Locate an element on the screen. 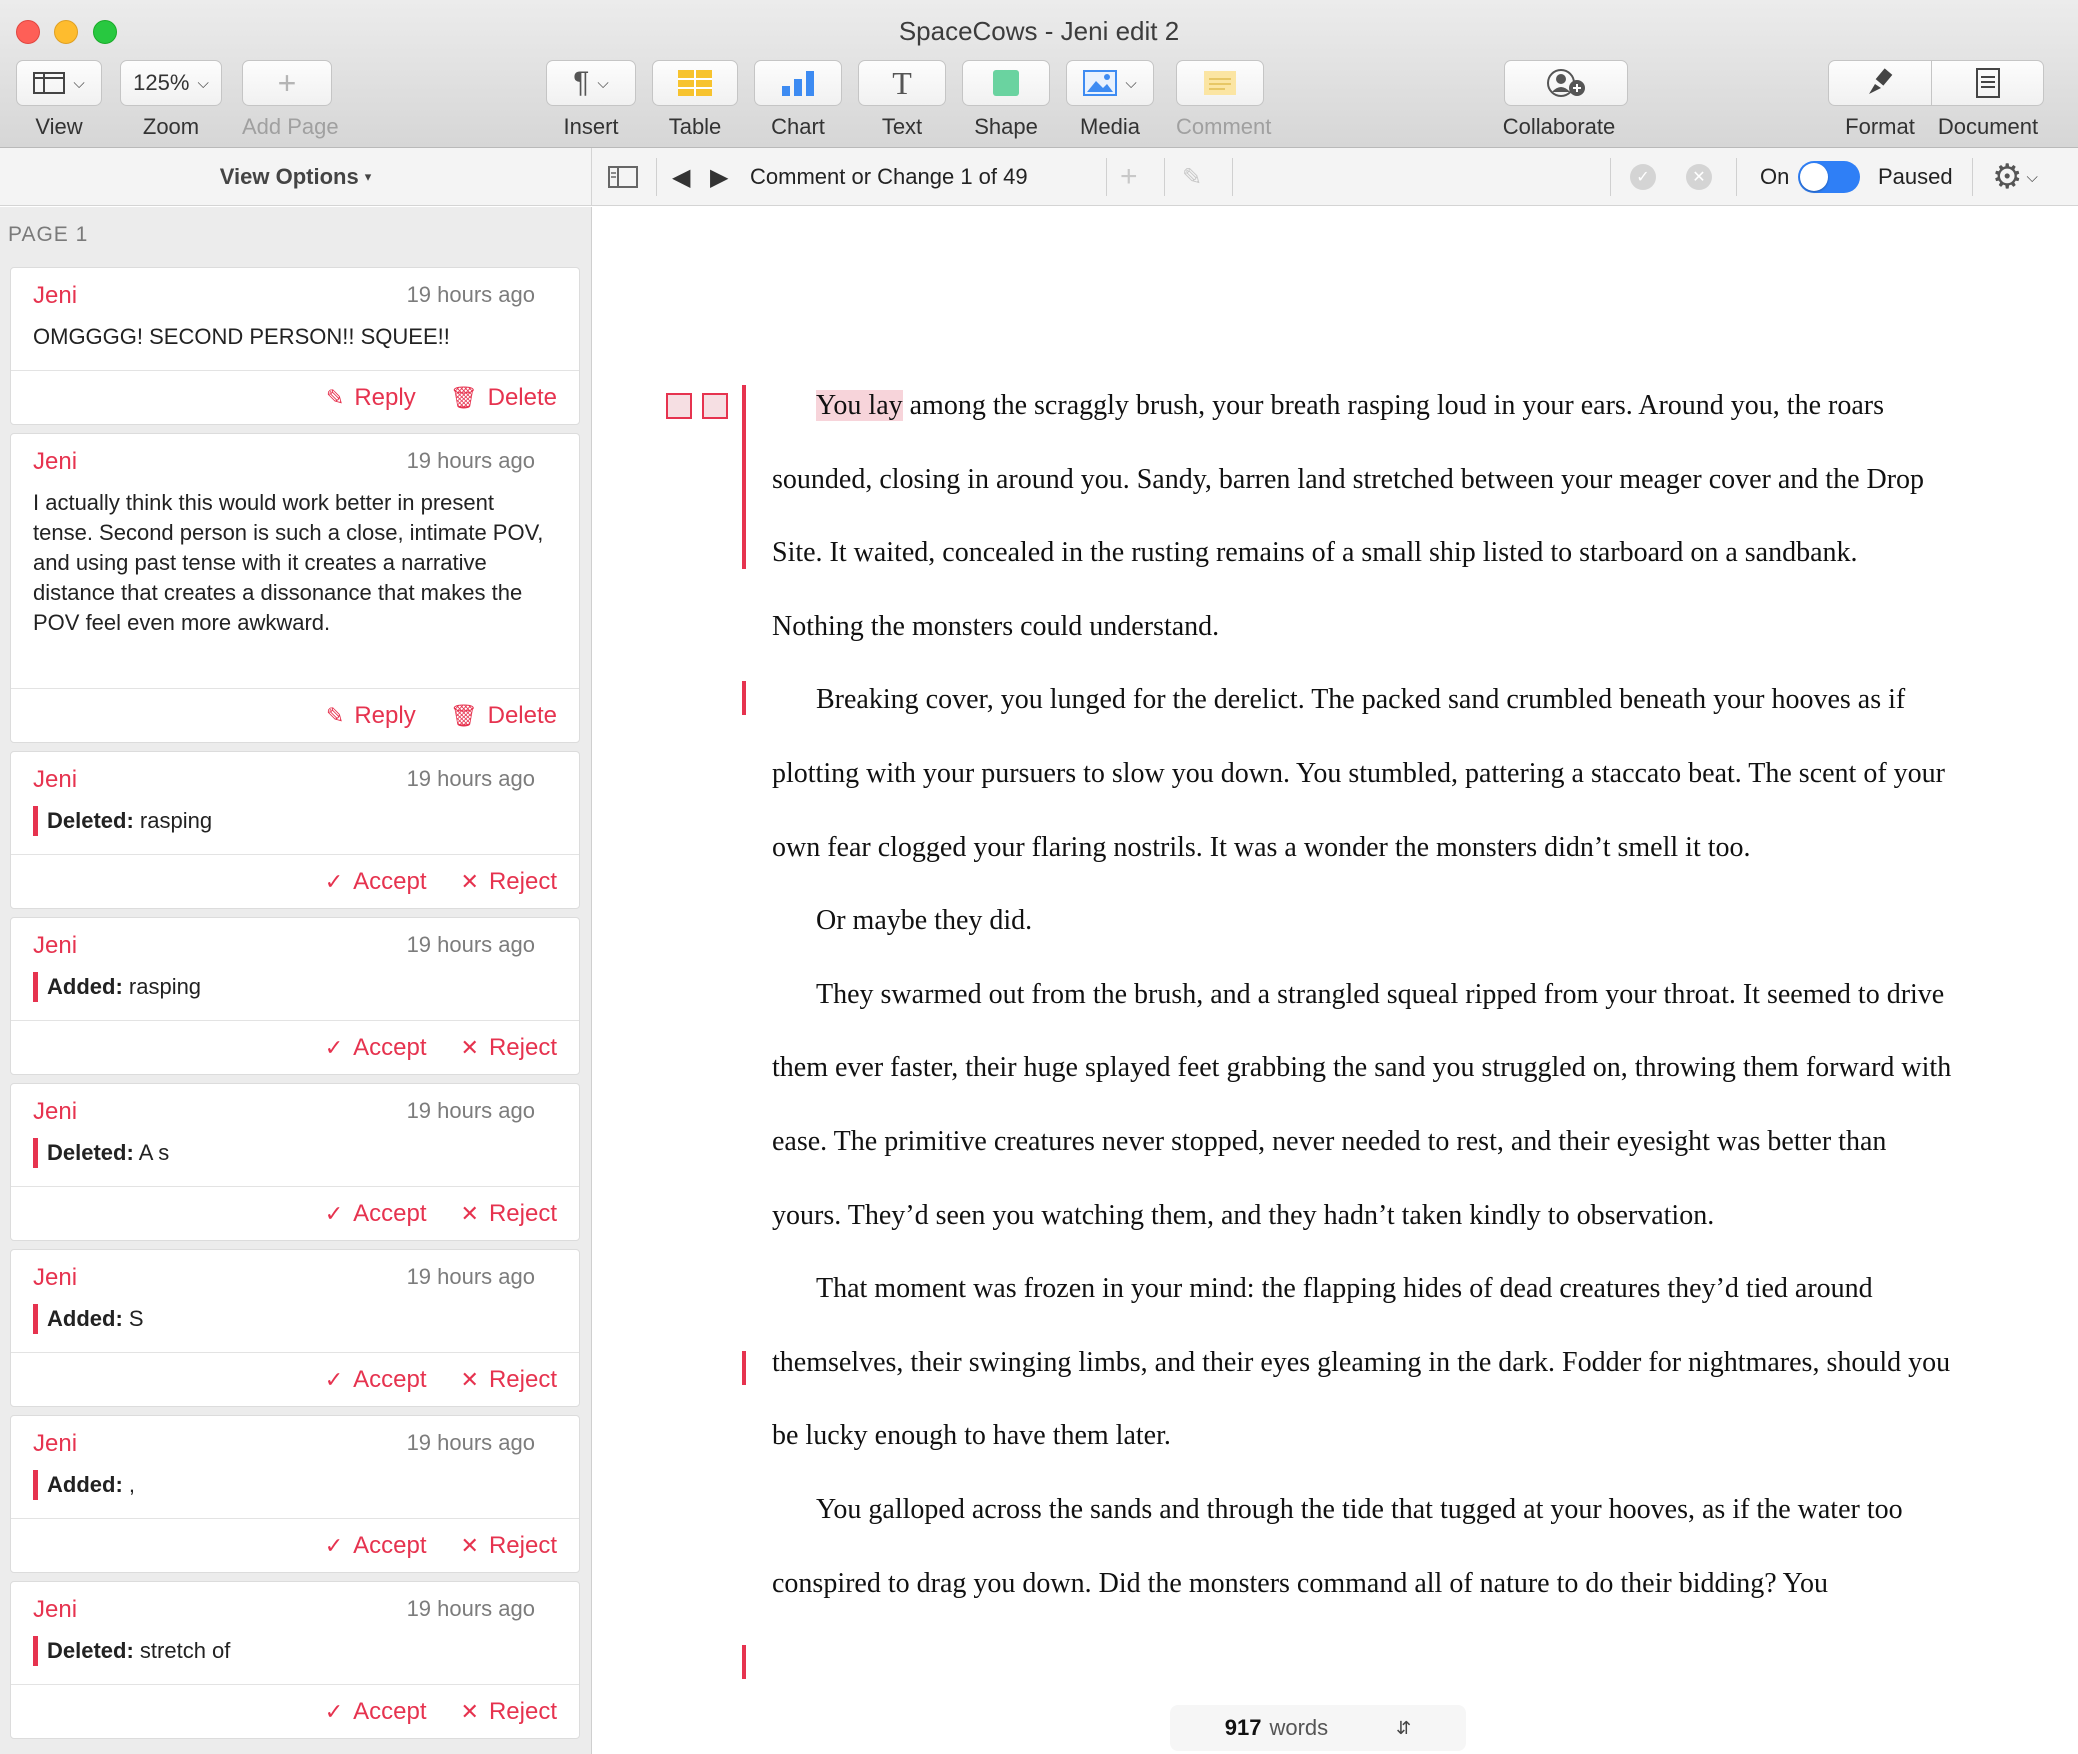 Image resolution: width=2078 pixels, height=1754 pixels. shape-icon is located at coordinates (1006, 83).